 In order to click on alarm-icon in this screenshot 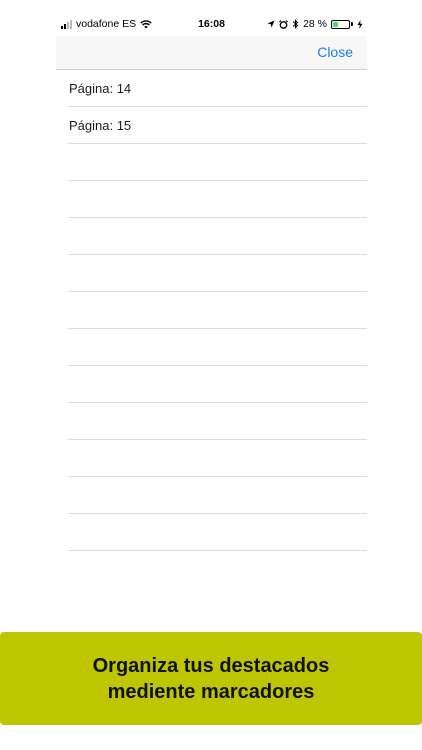, I will do `click(283, 24)`.